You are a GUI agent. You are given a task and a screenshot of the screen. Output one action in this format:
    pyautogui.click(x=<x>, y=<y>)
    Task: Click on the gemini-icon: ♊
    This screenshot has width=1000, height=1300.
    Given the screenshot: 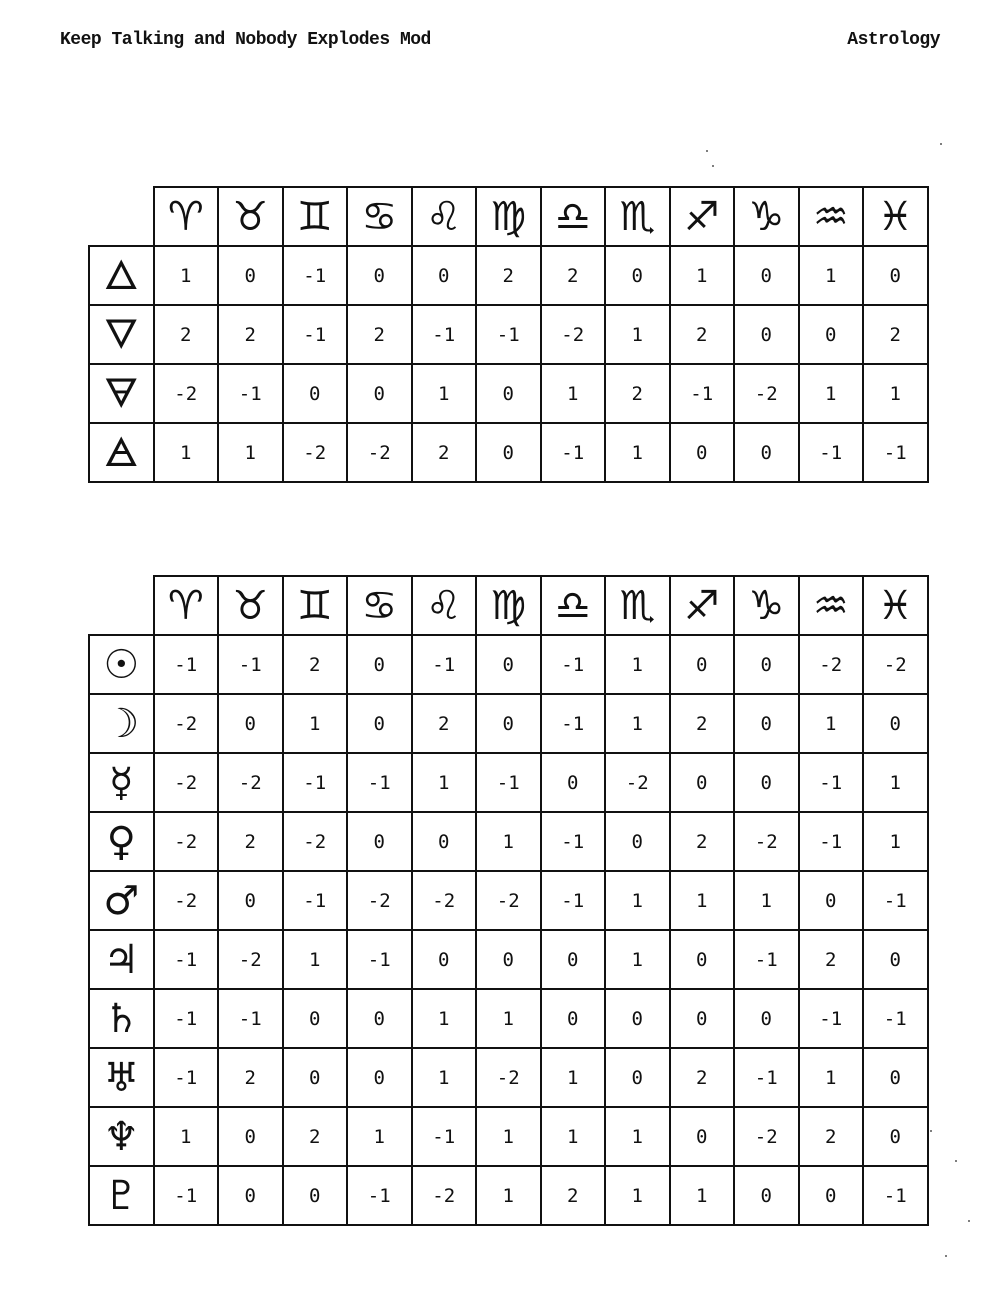 What is the action you would take?
    pyautogui.click(x=314, y=216)
    